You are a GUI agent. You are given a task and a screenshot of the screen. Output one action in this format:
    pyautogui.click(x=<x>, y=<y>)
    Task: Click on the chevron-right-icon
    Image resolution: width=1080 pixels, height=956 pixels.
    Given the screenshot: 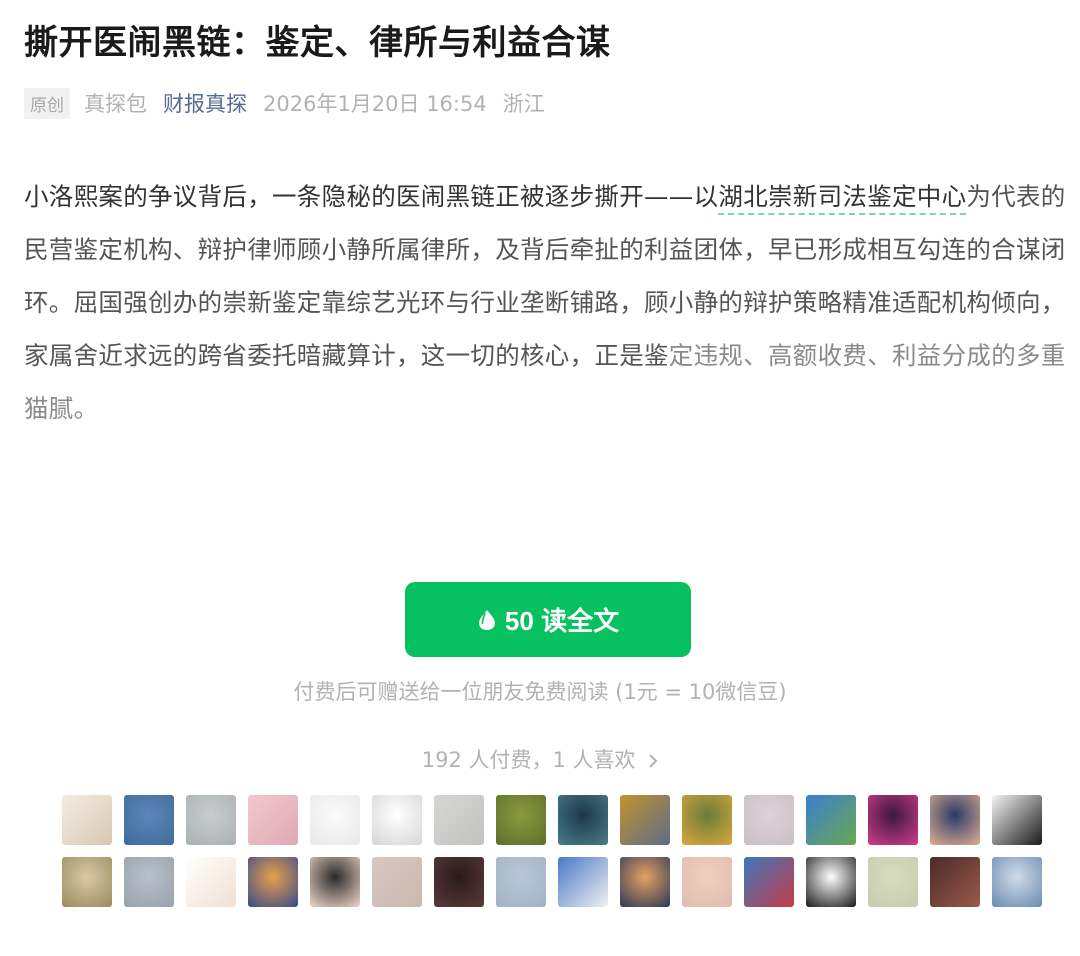 What is the action you would take?
    pyautogui.click(x=653, y=761)
    